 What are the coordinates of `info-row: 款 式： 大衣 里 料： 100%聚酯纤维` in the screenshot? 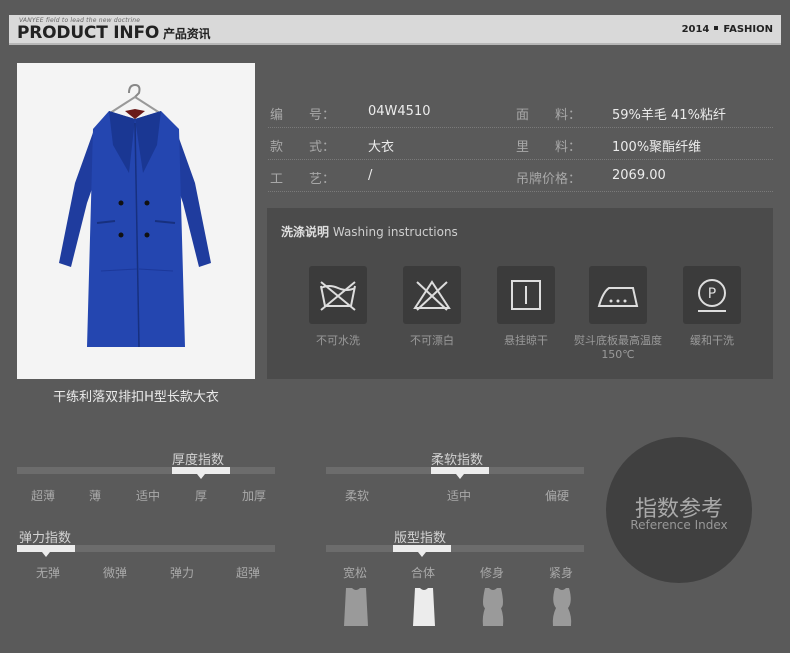 It's located at (520, 144).